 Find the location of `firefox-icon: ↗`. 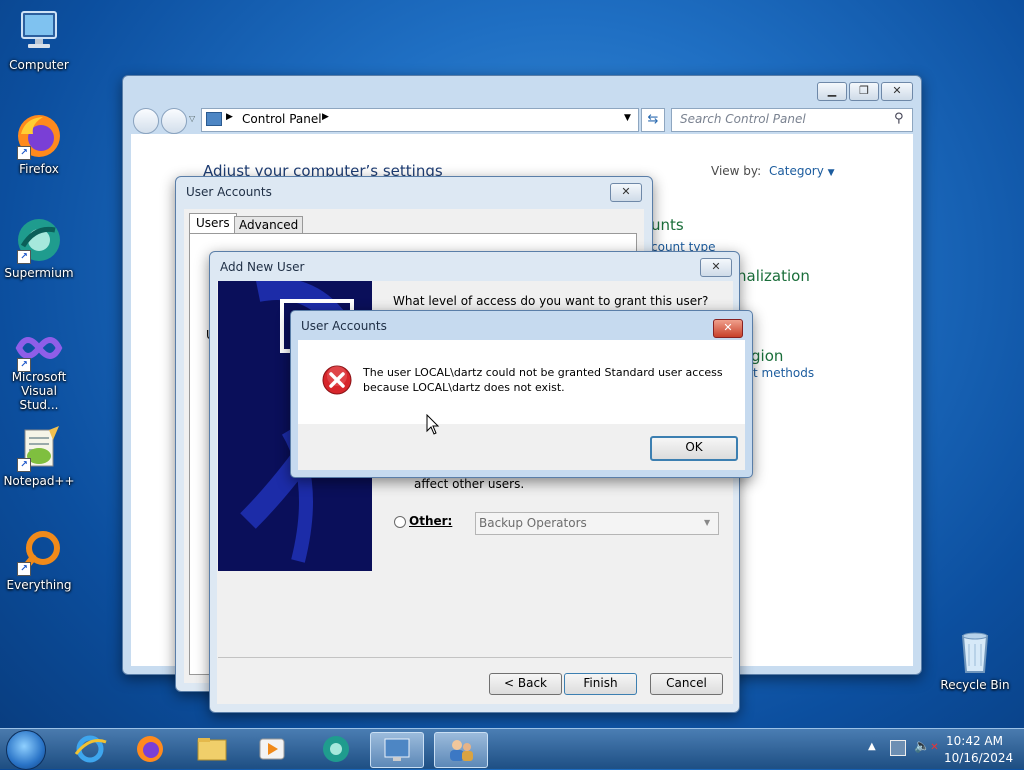

firefox-icon: ↗ is located at coordinates (39, 136).